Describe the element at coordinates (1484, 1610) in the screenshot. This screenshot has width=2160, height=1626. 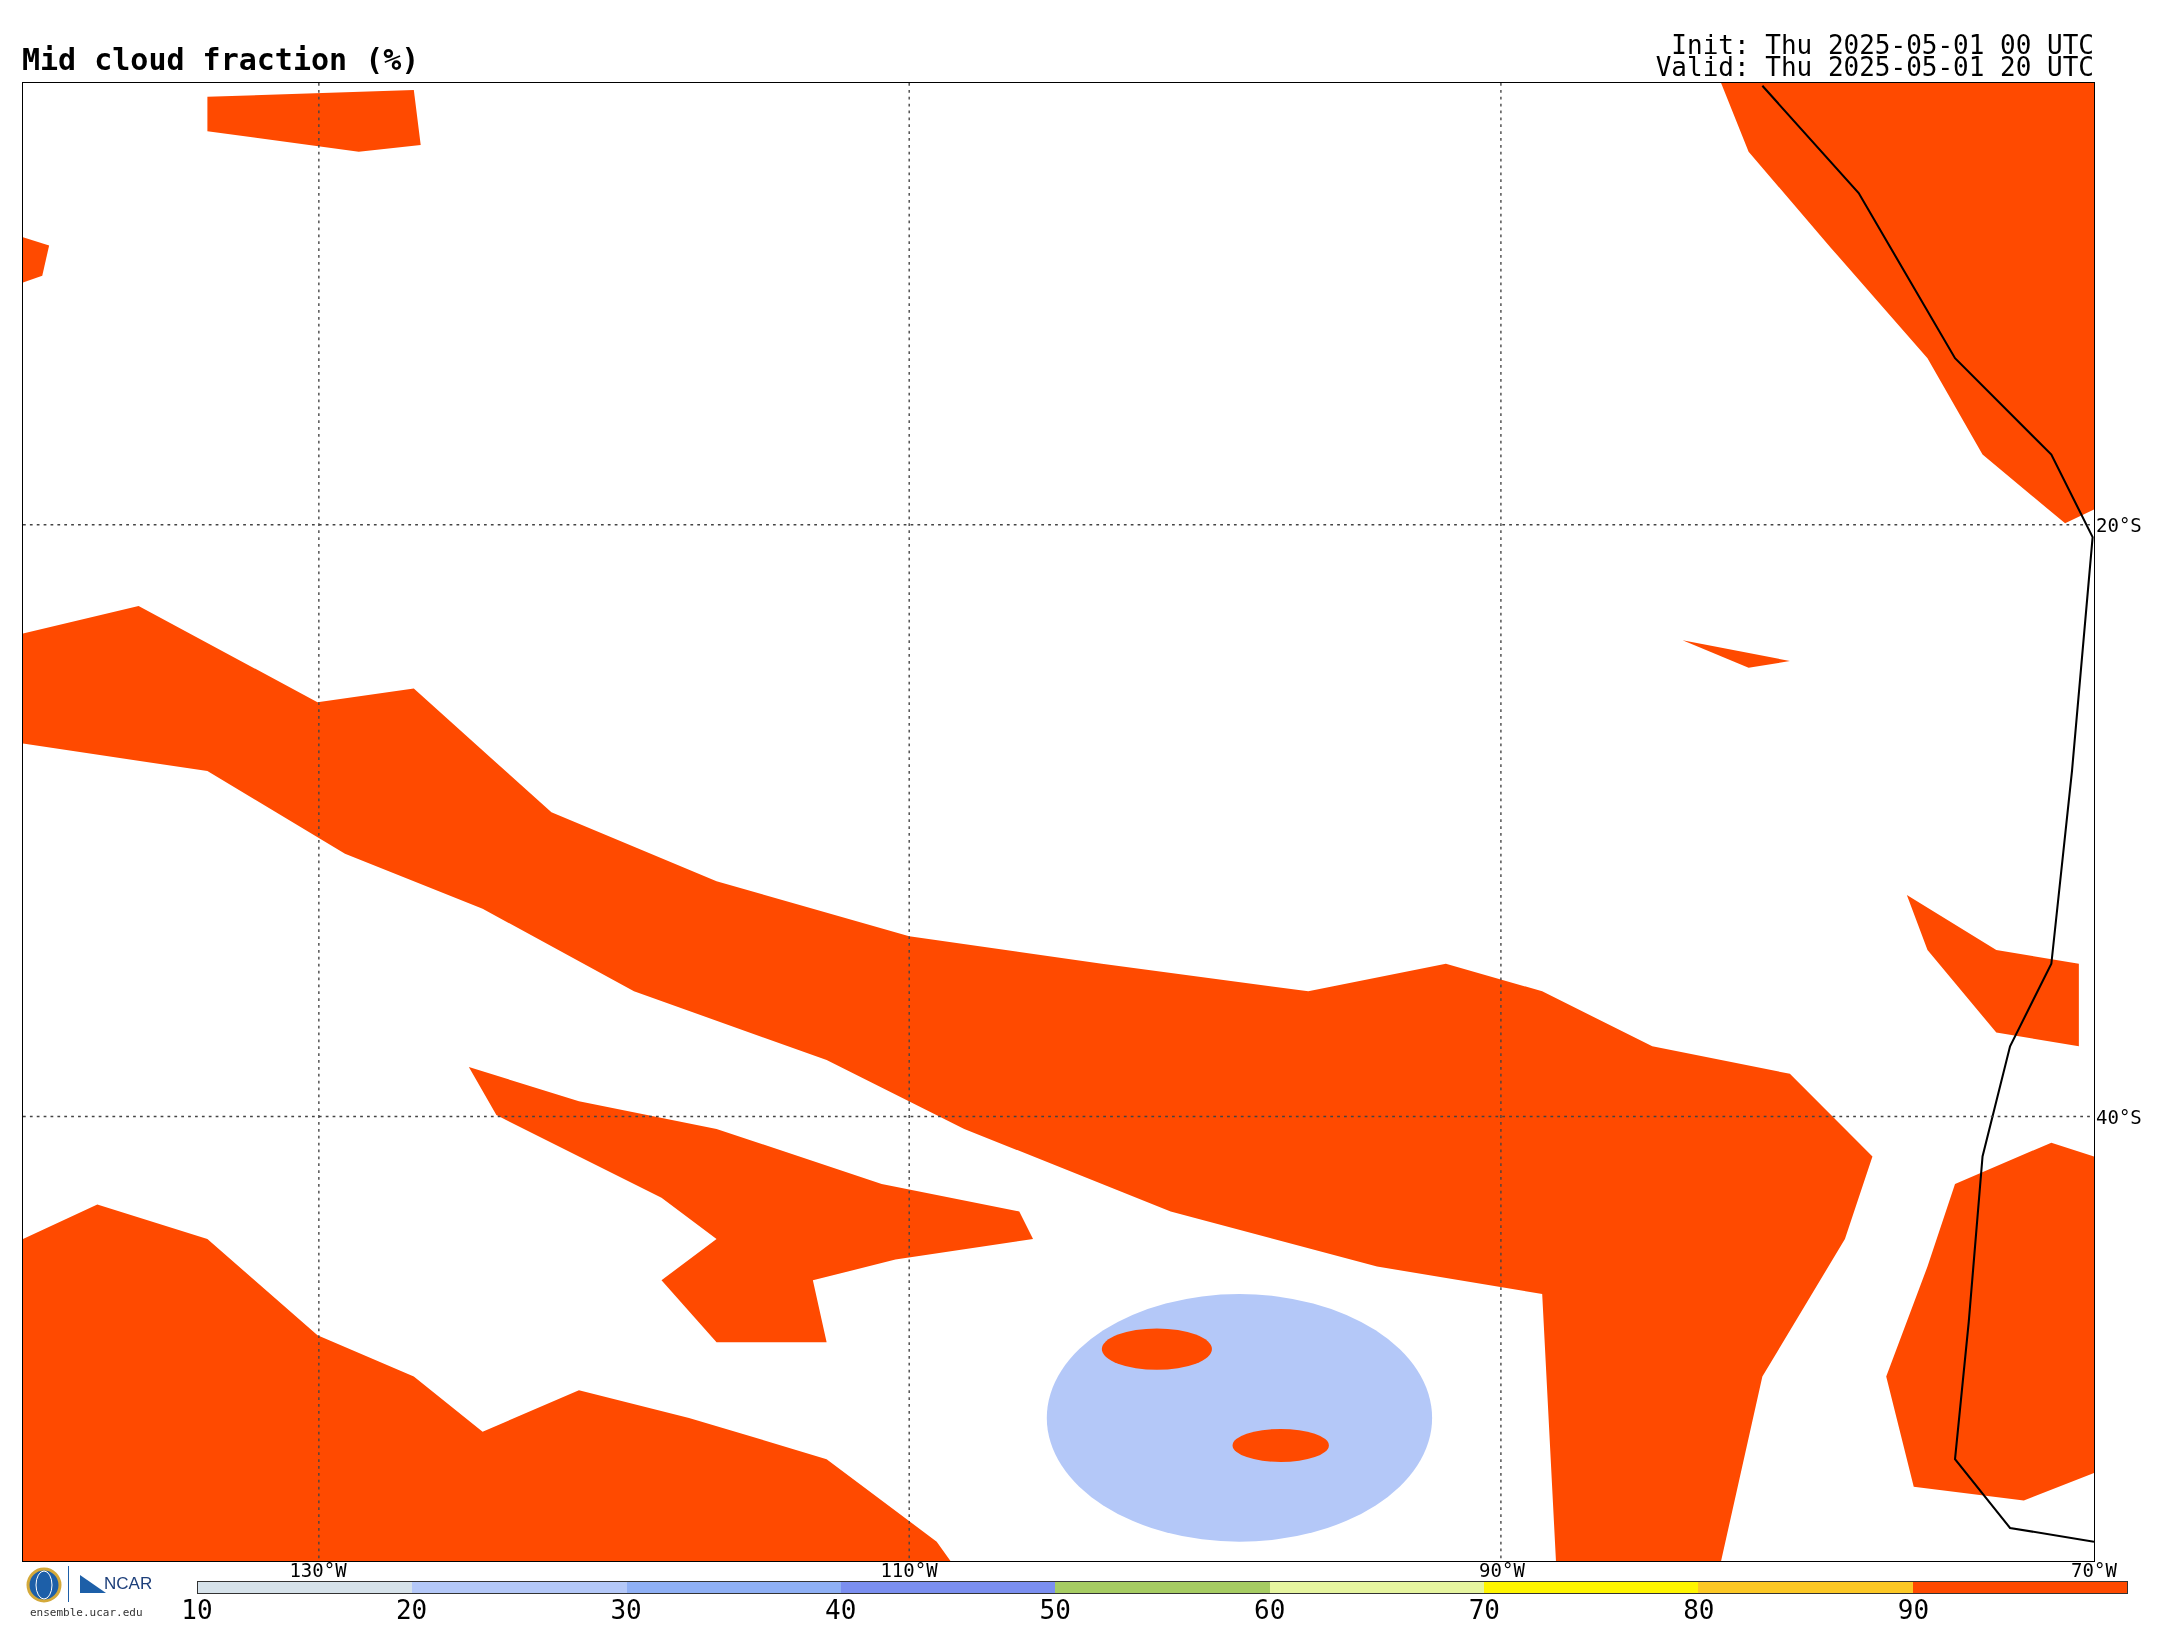
I see `colorbar-tick-label: 70` at that location.